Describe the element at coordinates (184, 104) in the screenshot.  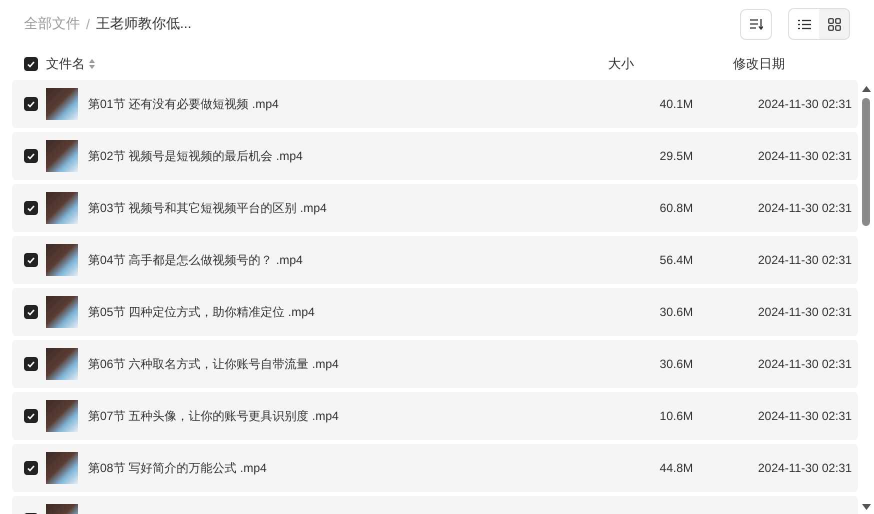
I see `file-name: 第01节 还有没有必要做短视频 .mp4` at that location.